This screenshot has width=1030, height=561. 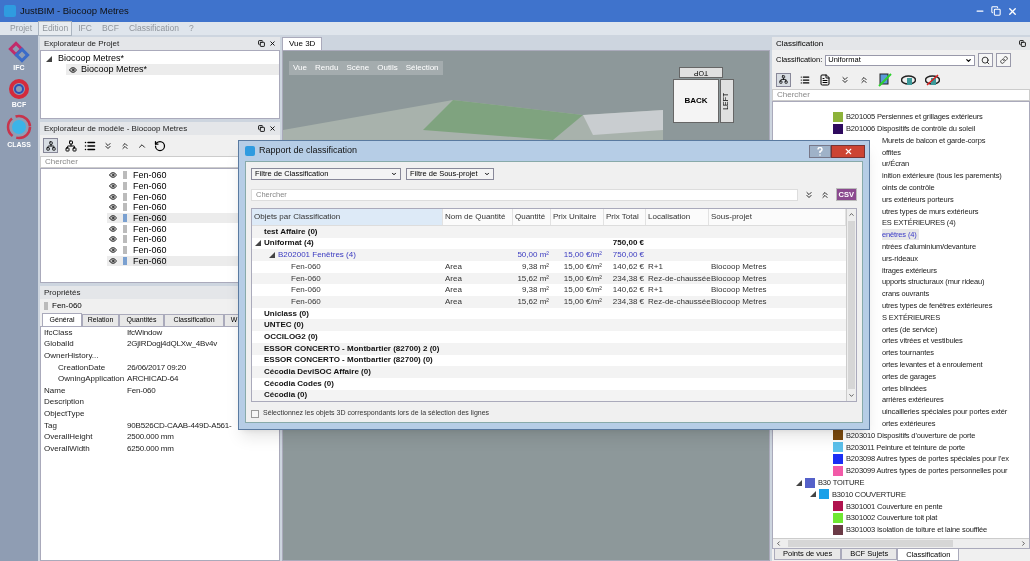 I want to click on search-button, so click(x=986, y=60).